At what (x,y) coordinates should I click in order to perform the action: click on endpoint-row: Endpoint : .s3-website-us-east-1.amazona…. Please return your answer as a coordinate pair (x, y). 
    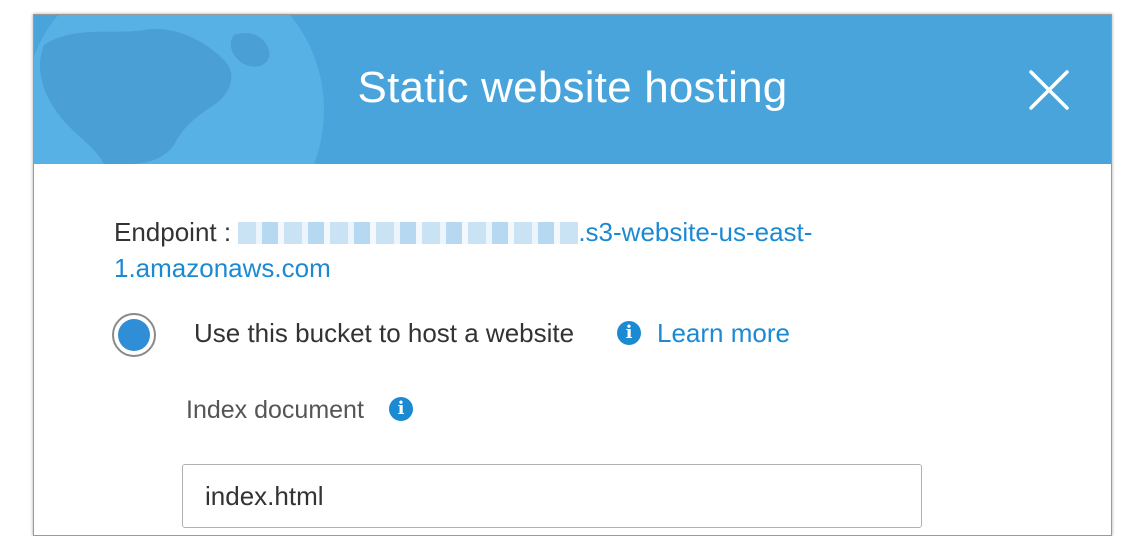
    Looking at the image, I should click on (494, 250).